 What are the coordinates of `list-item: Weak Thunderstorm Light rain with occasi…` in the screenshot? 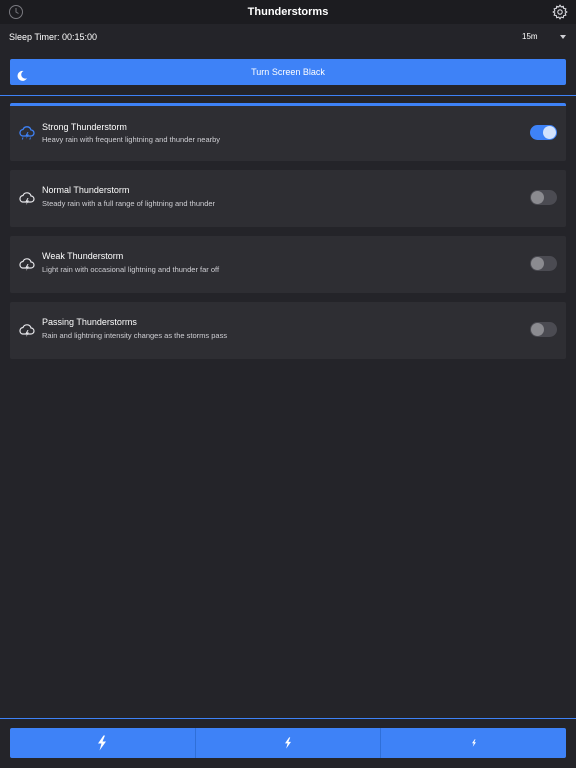 It's located at (288, 264).